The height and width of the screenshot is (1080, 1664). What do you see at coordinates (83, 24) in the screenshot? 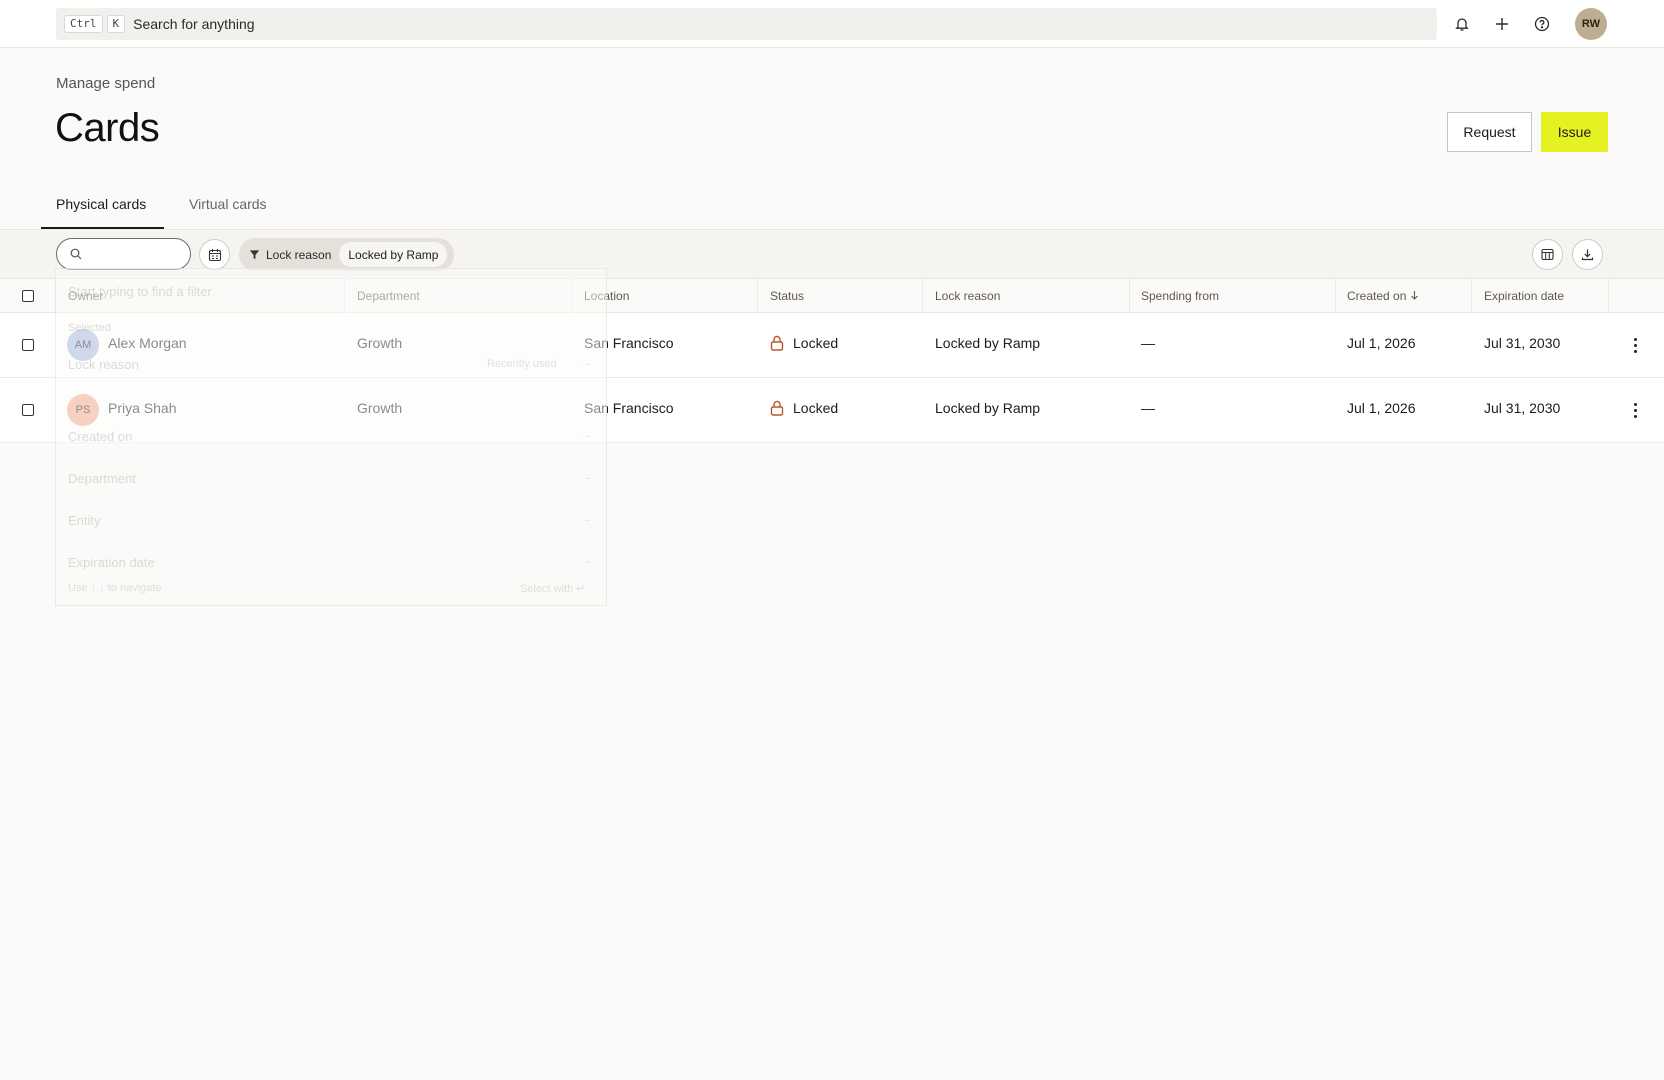
I see `kbd-ctrl: Ctrl` at bounding box center [83, 24].